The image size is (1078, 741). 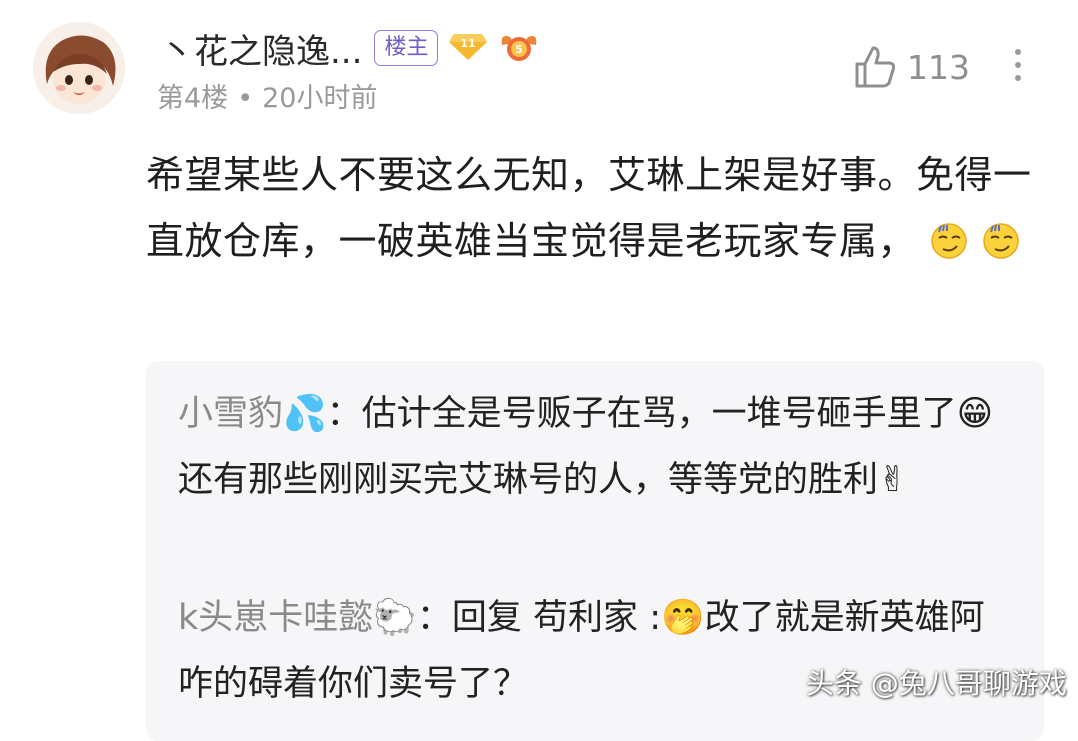 I want to click on reply-colon: :, so click(x=655, y=618).